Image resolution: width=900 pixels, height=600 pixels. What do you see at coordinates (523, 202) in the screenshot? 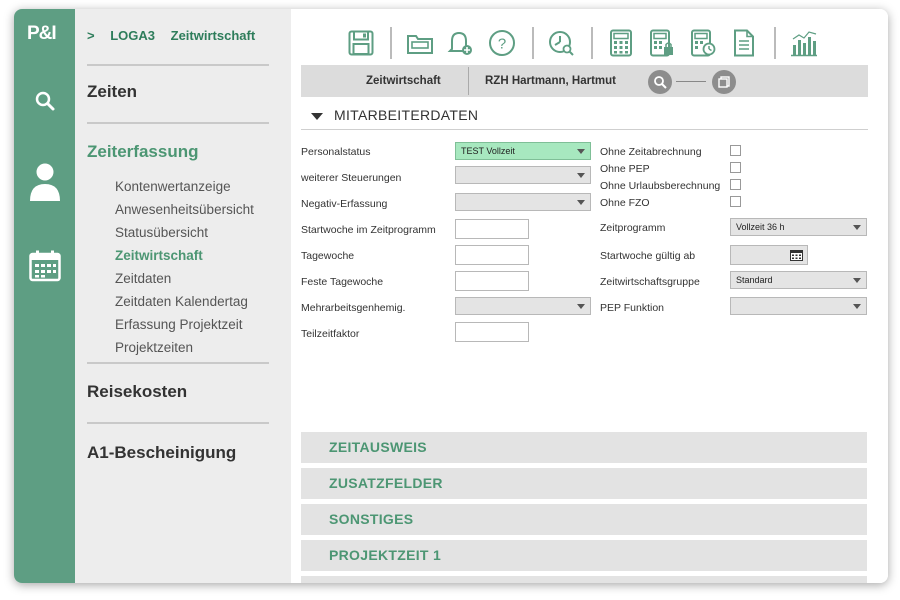
I see `negativ-erfassung-select` at bounding box center [523, 202].